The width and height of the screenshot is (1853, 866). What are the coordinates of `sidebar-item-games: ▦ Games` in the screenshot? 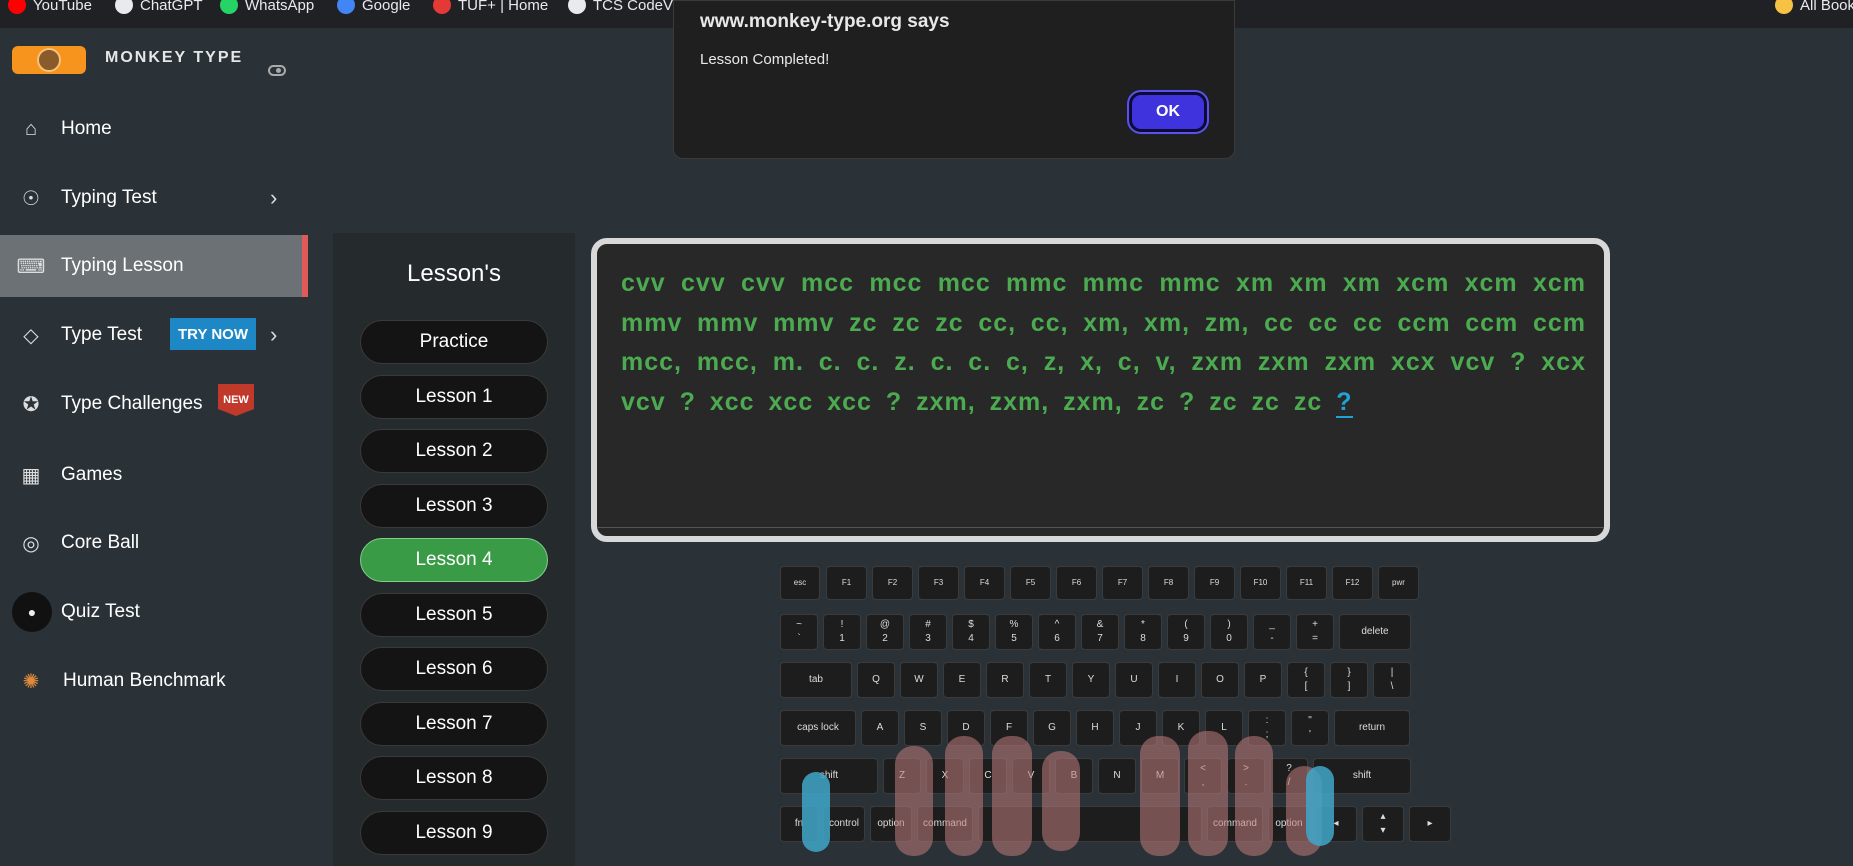 It's located at (154, 475).